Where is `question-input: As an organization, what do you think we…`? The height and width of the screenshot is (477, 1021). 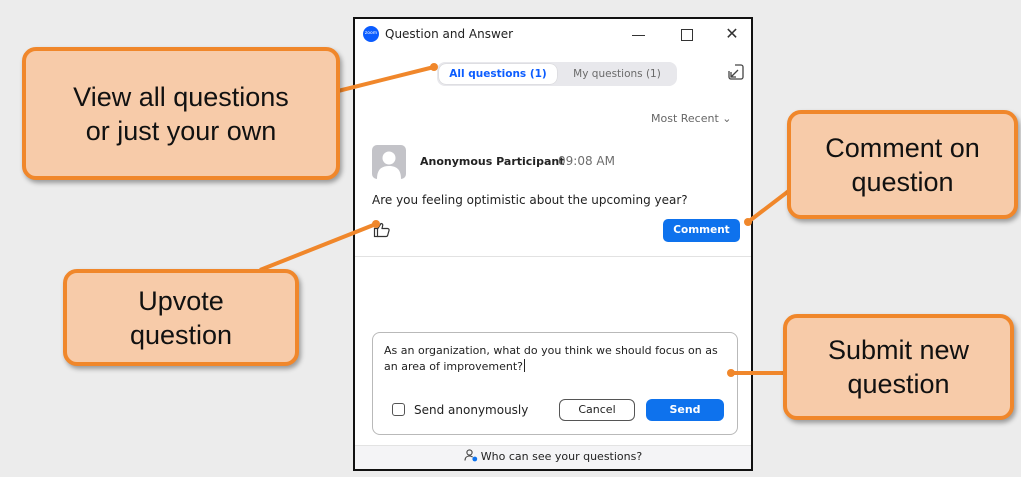
question-input: As an organization, what do you think we… is located at coordinates (558, 359).